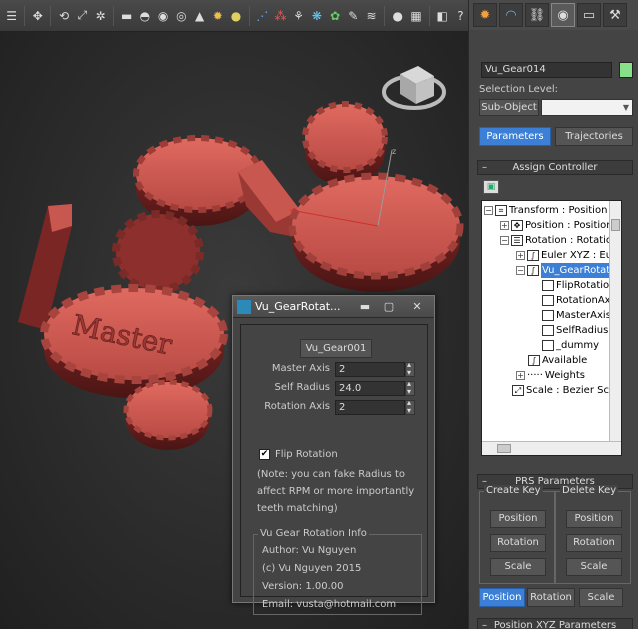  Describe the element at coordinates (564, 255) in the screenshot. I see `tree-row: + ∫ Euler XYZ : Eu` at that location.